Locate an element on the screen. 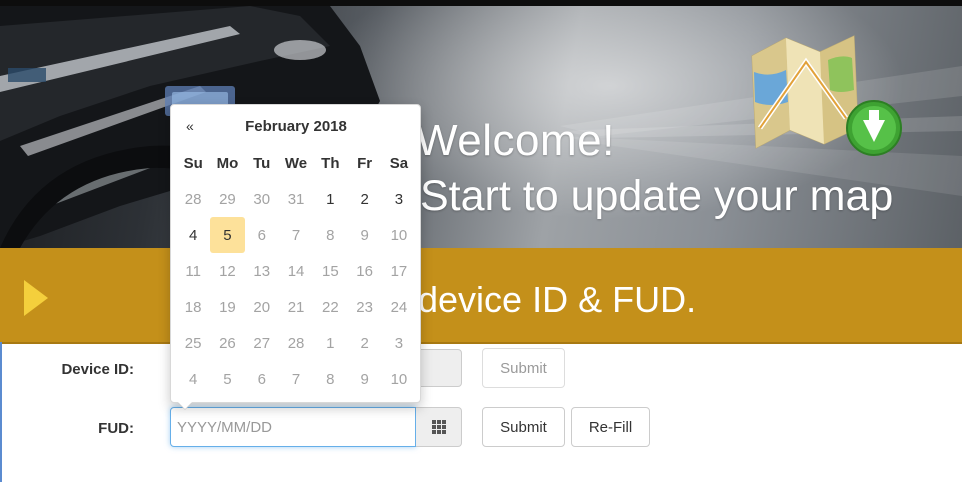  datepicker-day: 27 is located at coordinates (262, 343).